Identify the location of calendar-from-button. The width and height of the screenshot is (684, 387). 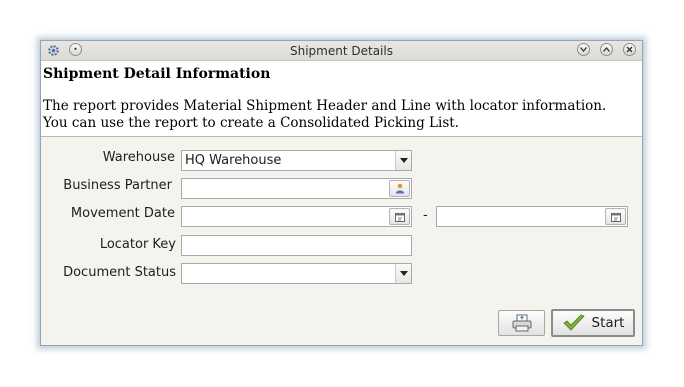
(399, 216).